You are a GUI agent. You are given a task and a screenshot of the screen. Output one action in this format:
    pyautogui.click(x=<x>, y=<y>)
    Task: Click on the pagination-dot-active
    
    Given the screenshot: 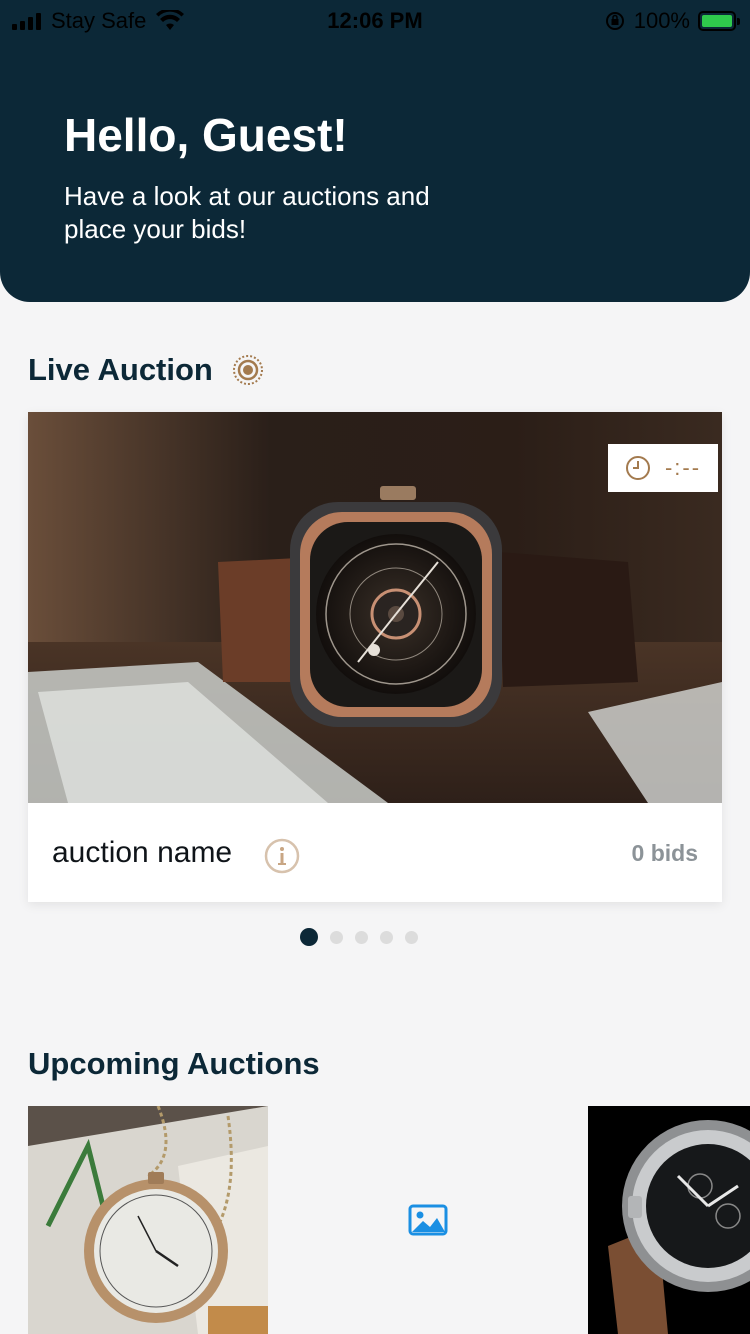 What is the action you would take?
    pyautogui.click(x=309, y=937)
    